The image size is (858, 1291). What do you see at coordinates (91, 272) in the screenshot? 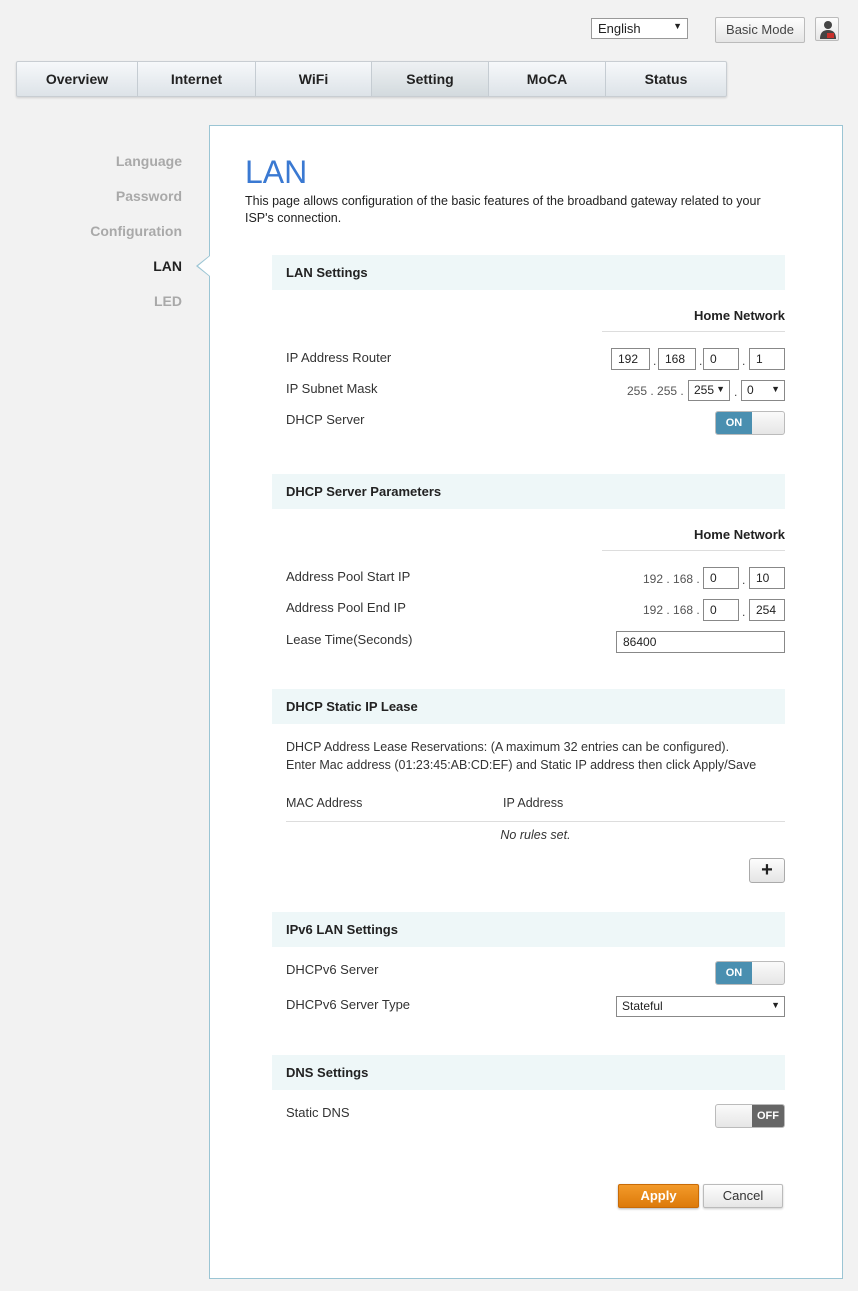
I see `sidebar-item-lan: LAN` at bounding box center [91, 272].